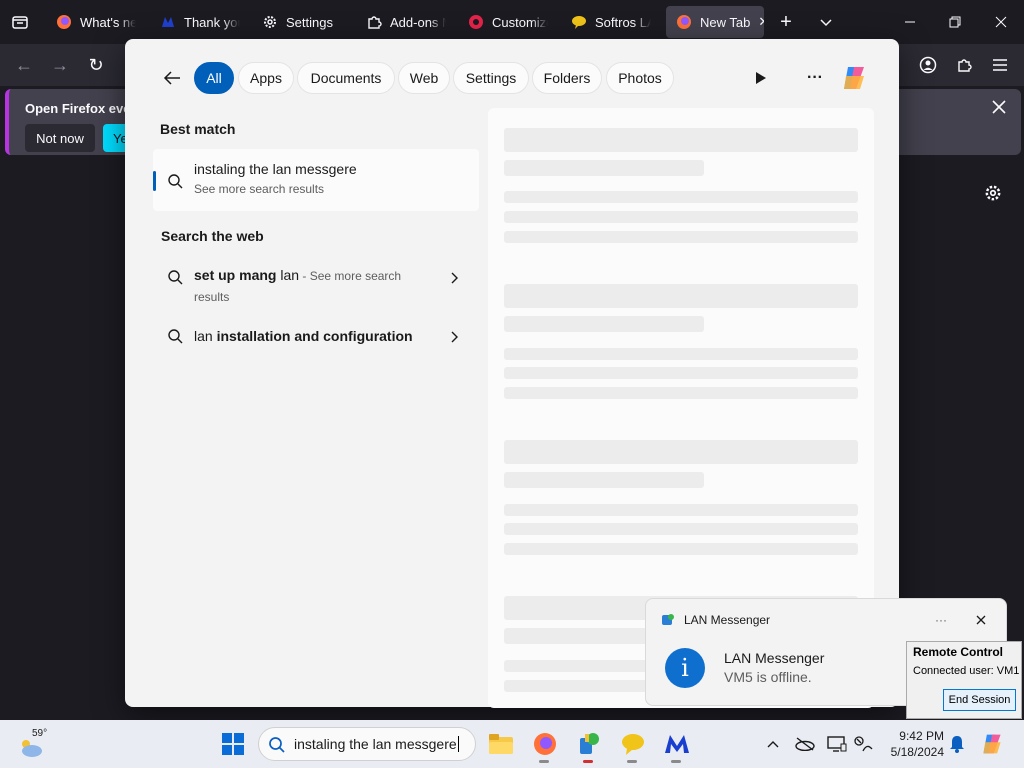 The width and height of the screenshot is (1024, 768). I want to click on forward-arrow-icon: →, so click(60, 65).